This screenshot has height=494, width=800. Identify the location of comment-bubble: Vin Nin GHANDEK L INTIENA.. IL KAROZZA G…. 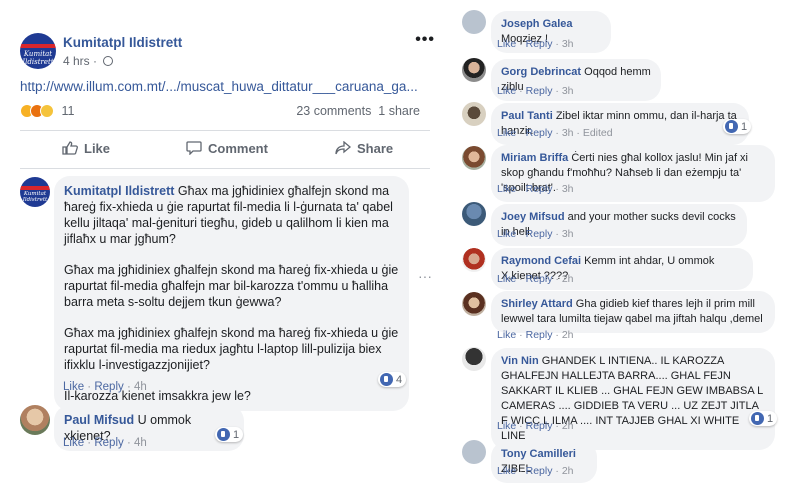
(633, 399).